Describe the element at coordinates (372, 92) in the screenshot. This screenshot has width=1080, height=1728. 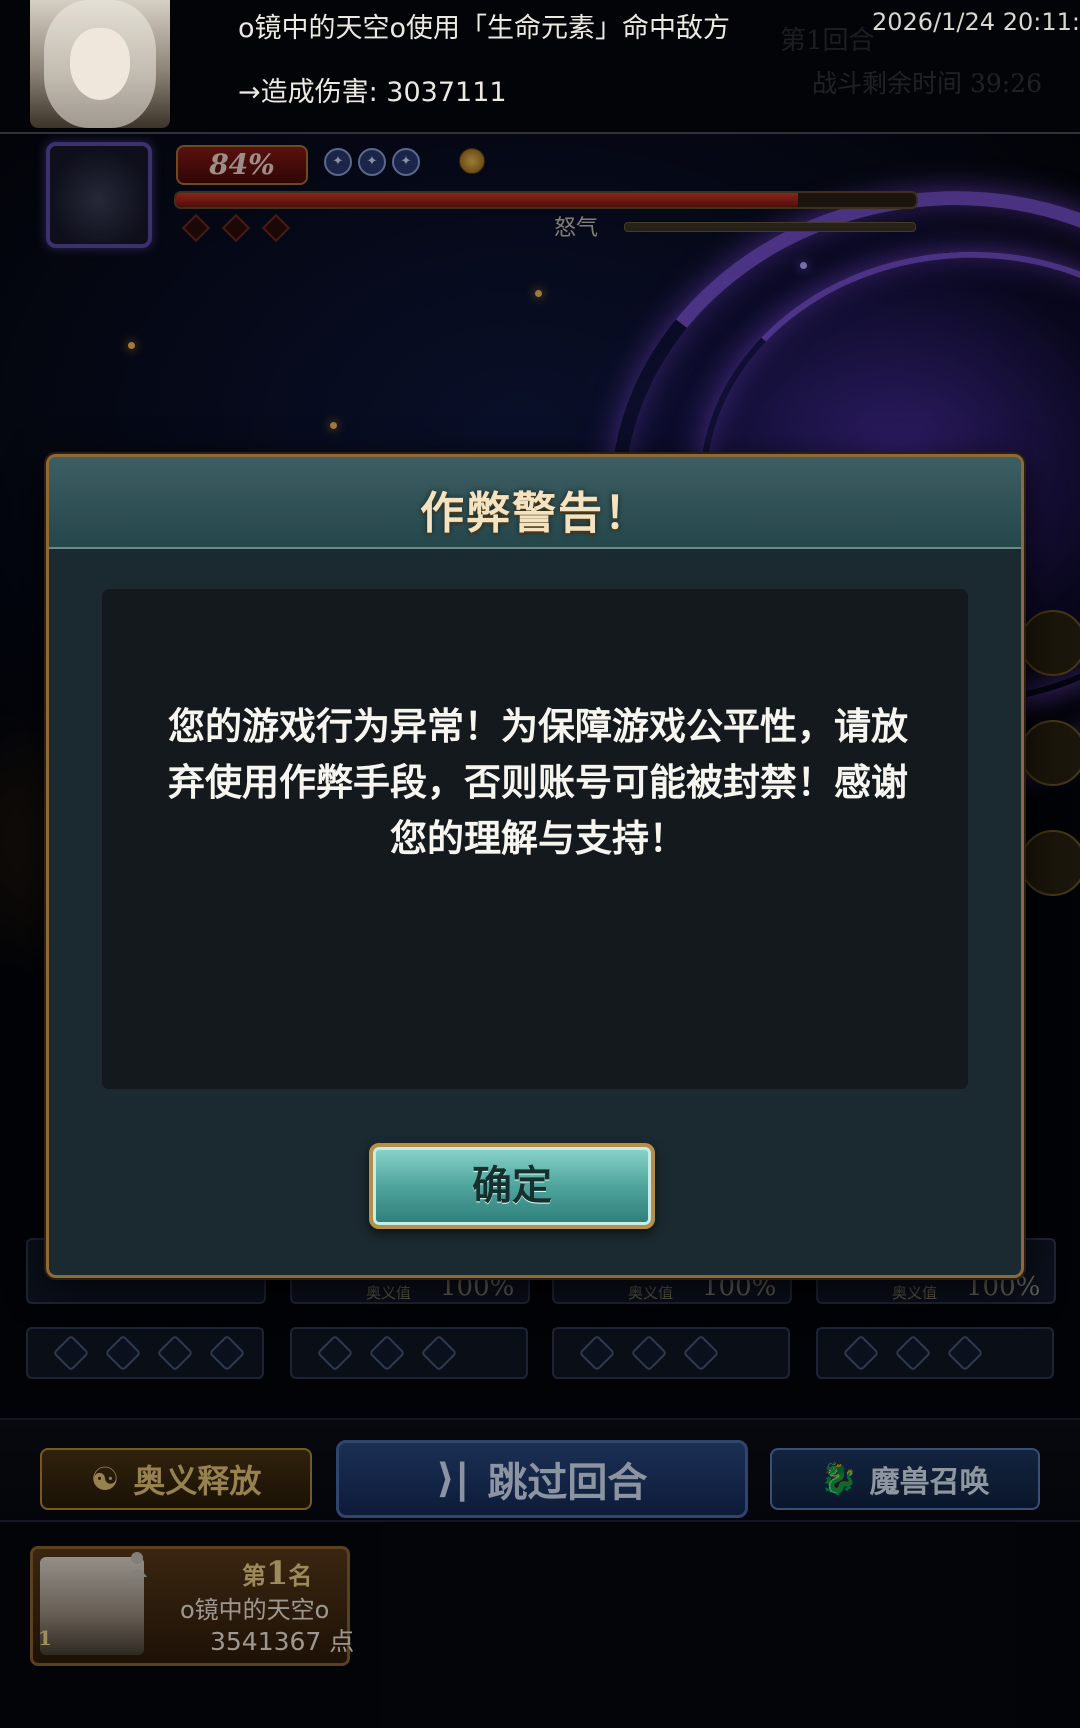
I see `combat-log-damage: →造成伤害: 3037111` at that location.